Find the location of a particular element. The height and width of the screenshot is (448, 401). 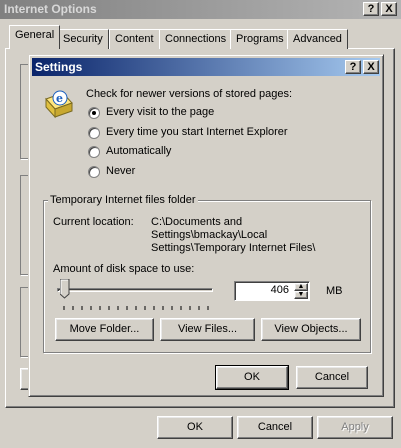

disk-space-input: 406 ▲ ▼ is located at coordinates (272, 291).